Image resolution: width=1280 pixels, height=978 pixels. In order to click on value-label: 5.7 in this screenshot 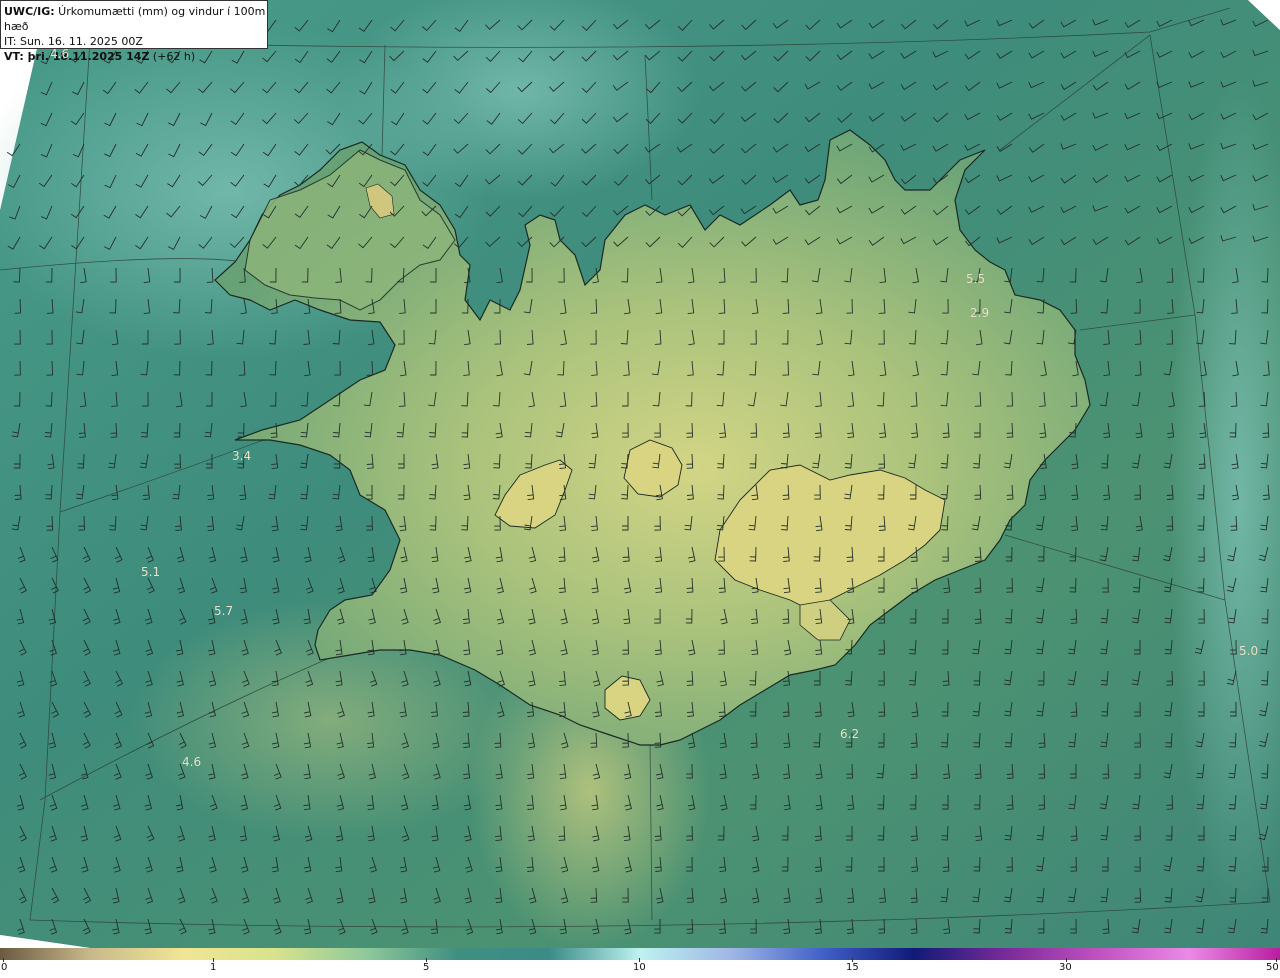, I will do `click(224, 611)`.